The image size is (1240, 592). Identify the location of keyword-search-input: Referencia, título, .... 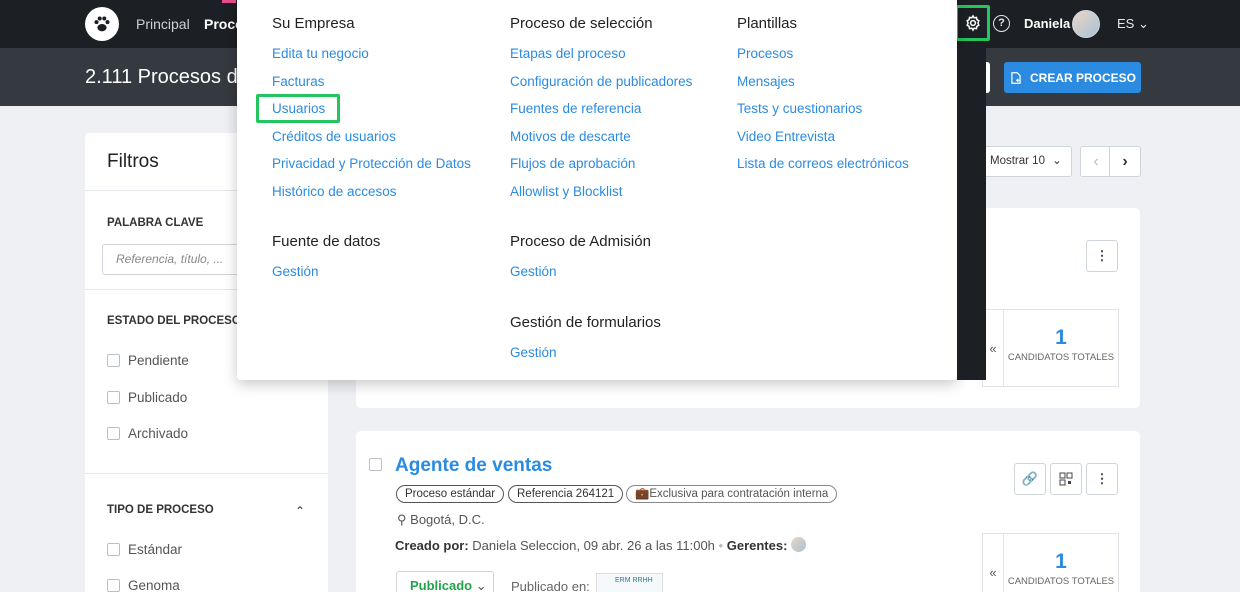
(172, 259).